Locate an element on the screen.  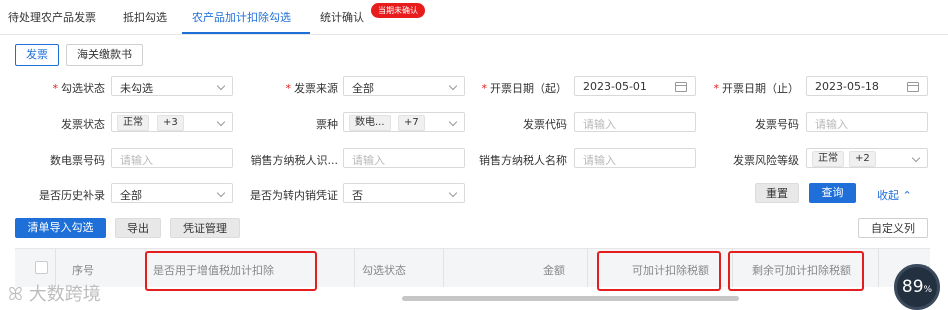
watermark-text: 大数跨境 is located at coordinates (64, 294).